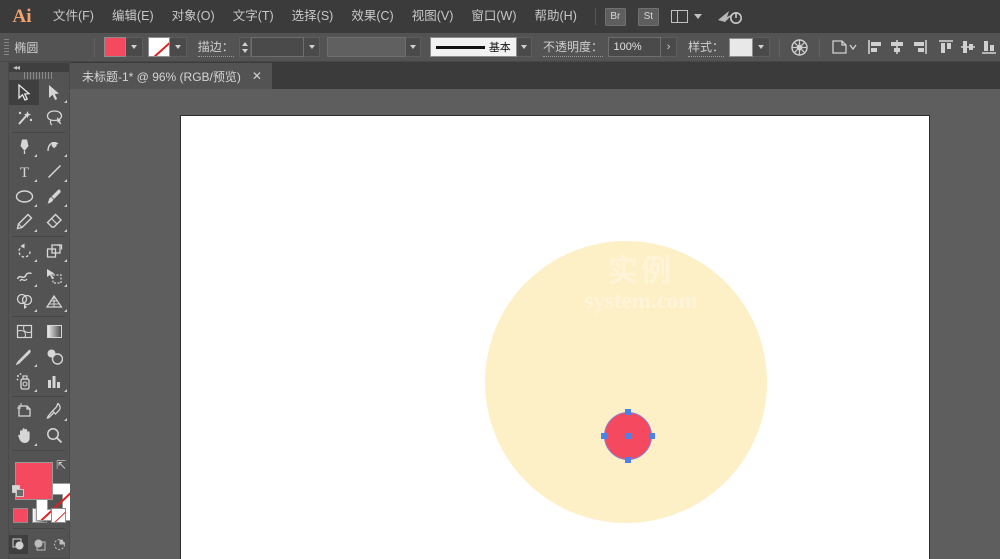 The height and width of the screenshot is (559, 1000). Describe the element at coordinates (54, 381) in the screenshot. I see `column-graph-tool` at that location.